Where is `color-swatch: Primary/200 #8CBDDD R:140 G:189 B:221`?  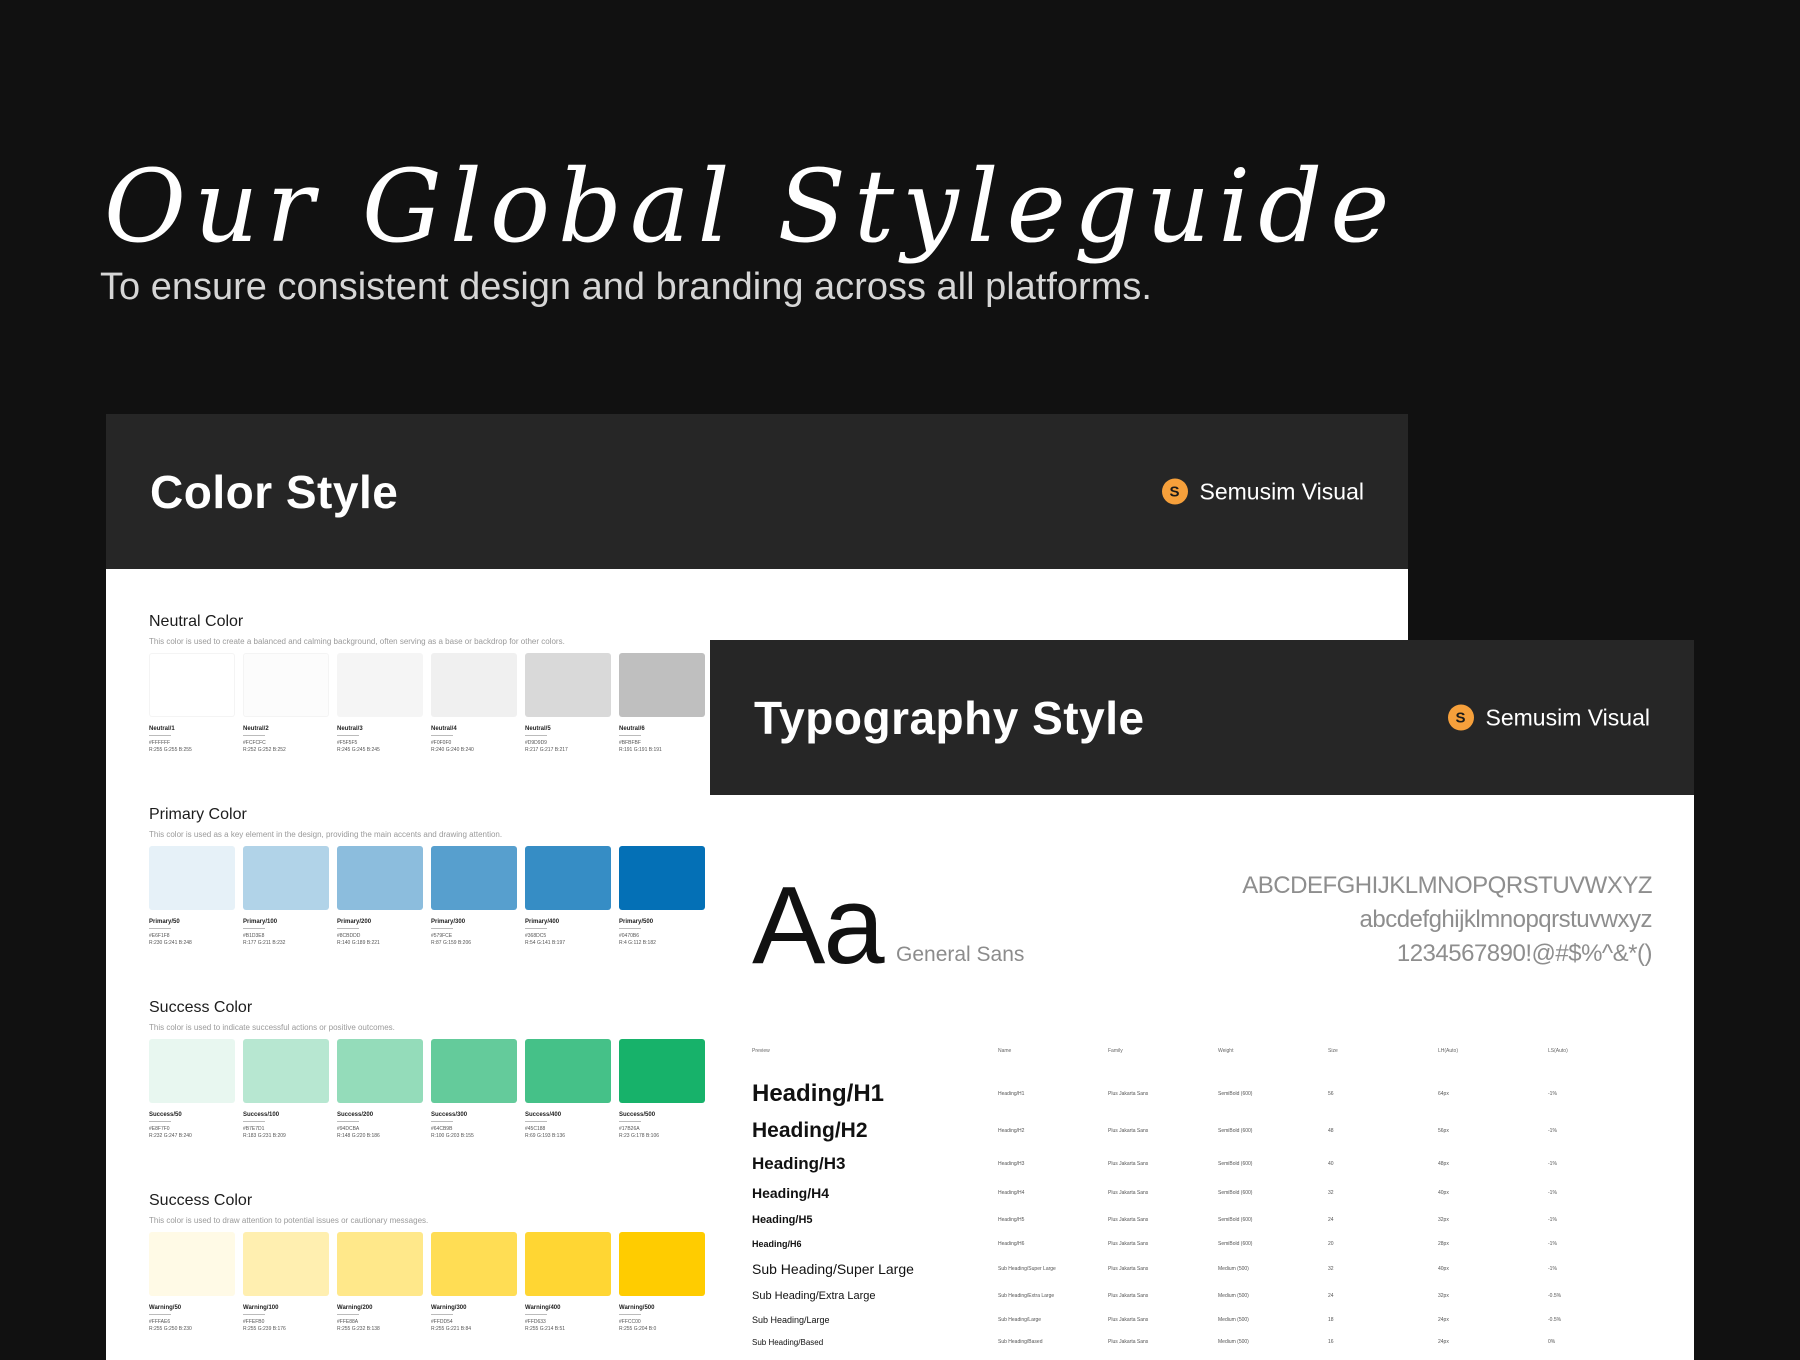 color-swatch: Primary/200 #8CBDDD R:140 G:189 B:221 is located at coordinates (380, 896).